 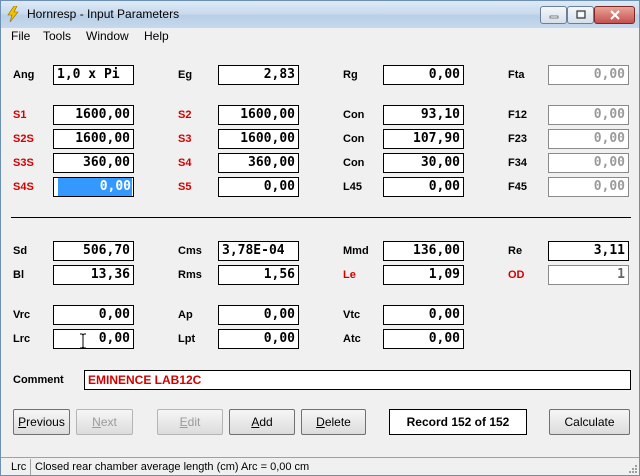 I want to click on bl-field: 13,36, so click(x=93, y=275).